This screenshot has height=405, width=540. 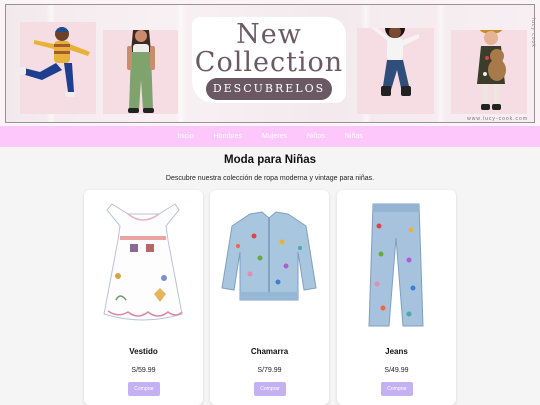 What do you see at coordinates (143, 262) in the screenshot?
I see `white-dress-icon` at bounding box center [143, 262].